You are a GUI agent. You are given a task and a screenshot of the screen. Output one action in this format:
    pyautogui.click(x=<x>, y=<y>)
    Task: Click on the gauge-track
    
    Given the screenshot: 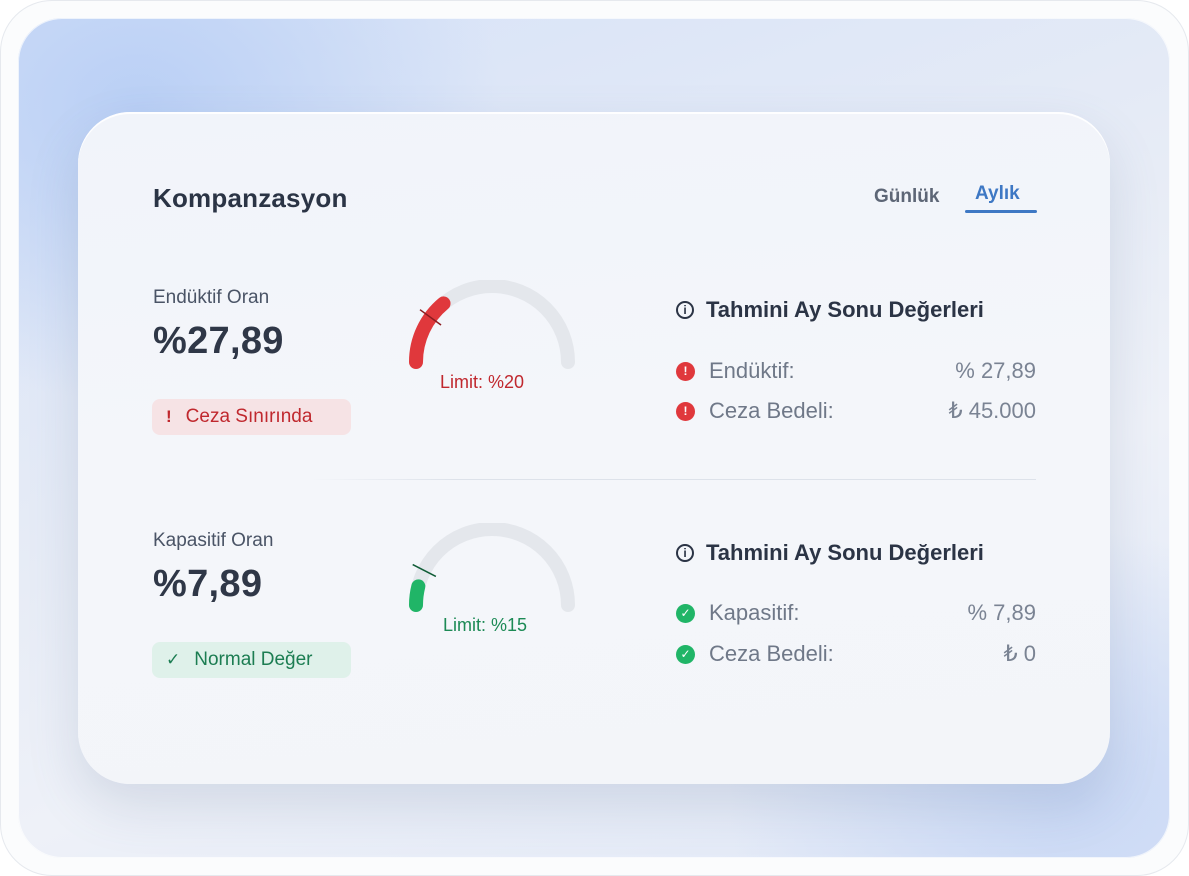 What is the action you would take?
    pyautogui.click(x=492, y=567)
    